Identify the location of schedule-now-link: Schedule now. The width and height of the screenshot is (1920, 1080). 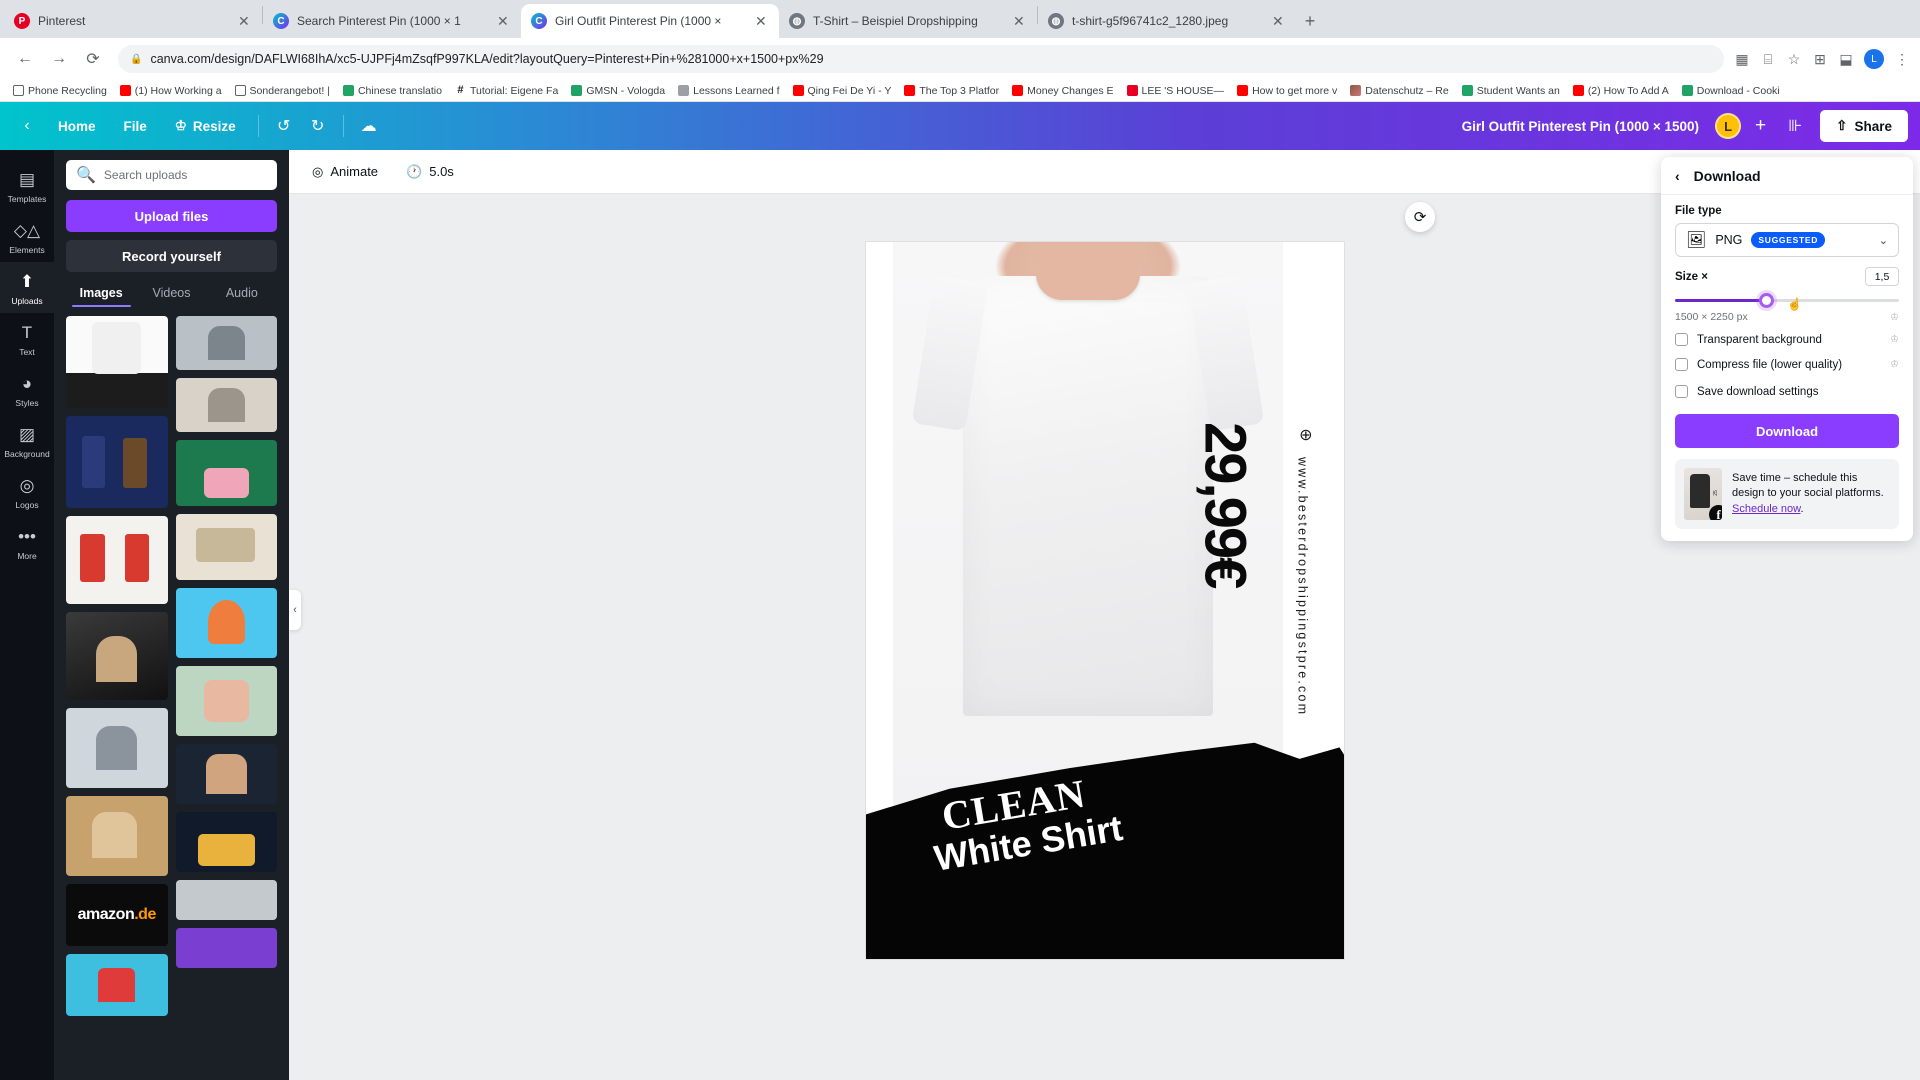
(1766, 509).